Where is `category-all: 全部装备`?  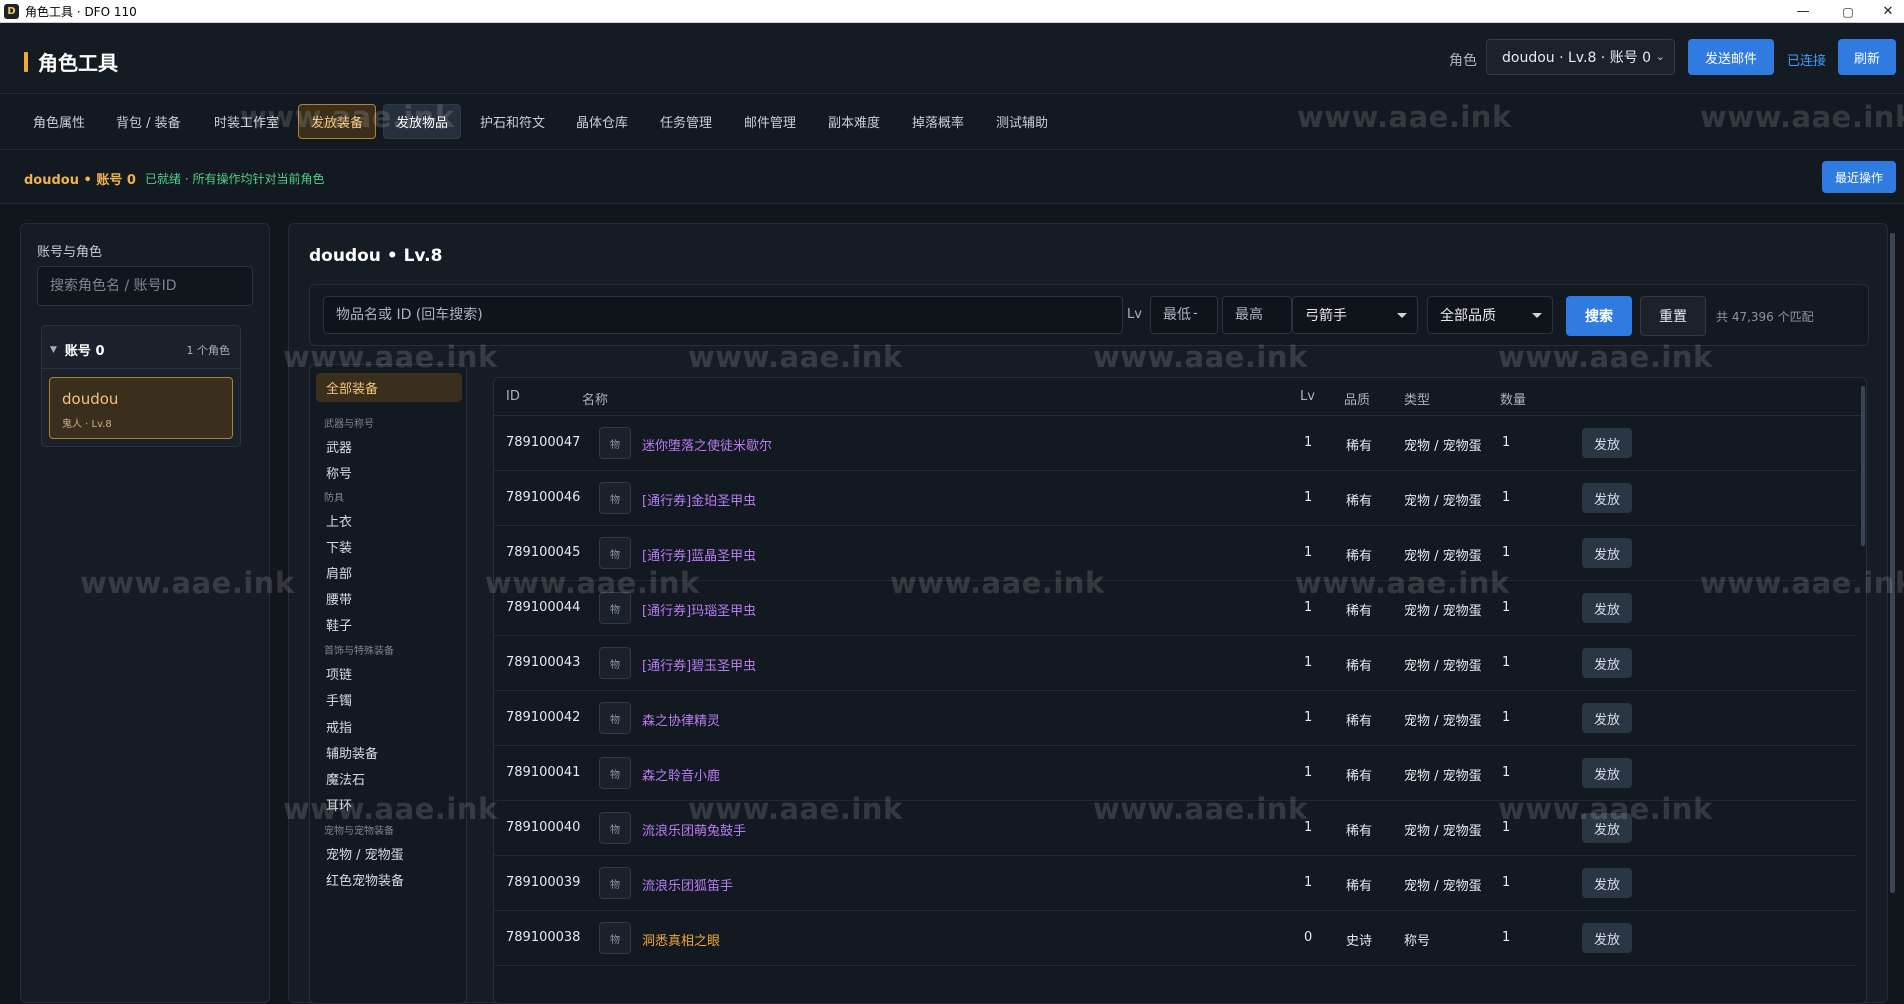
category-all: 全部装备 is located at coordinates (389, 387).